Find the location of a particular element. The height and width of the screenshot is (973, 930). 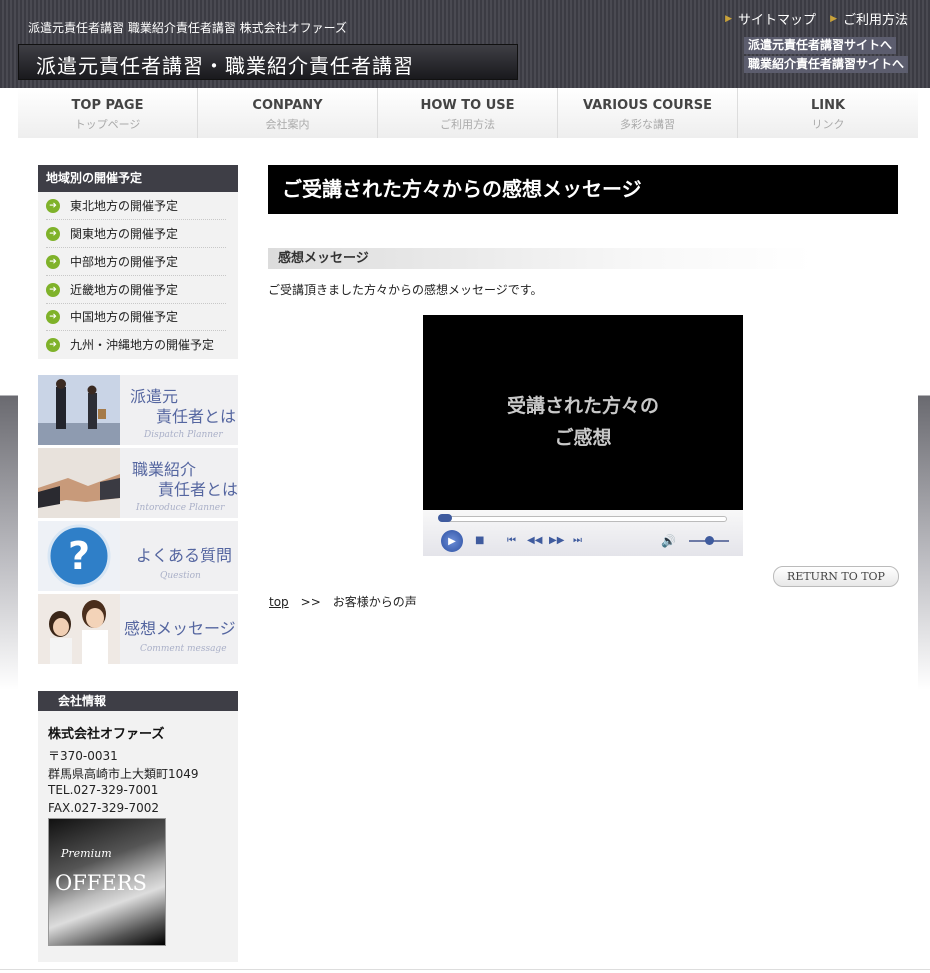

skip-forward-icon: ⏭ is located at coordinates (577, 540).